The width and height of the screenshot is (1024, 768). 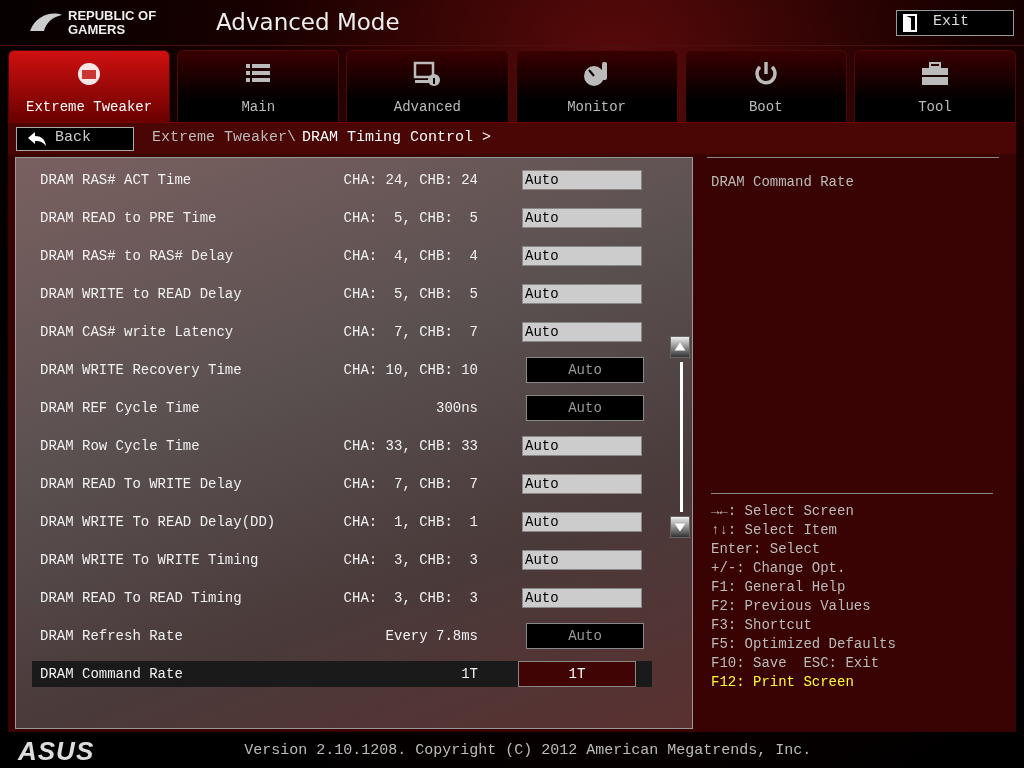 What do you see at coordinates (766, 549) in the screenshot?
I see `key-help-line: Enter: Select` at bounding box center [766, 549].